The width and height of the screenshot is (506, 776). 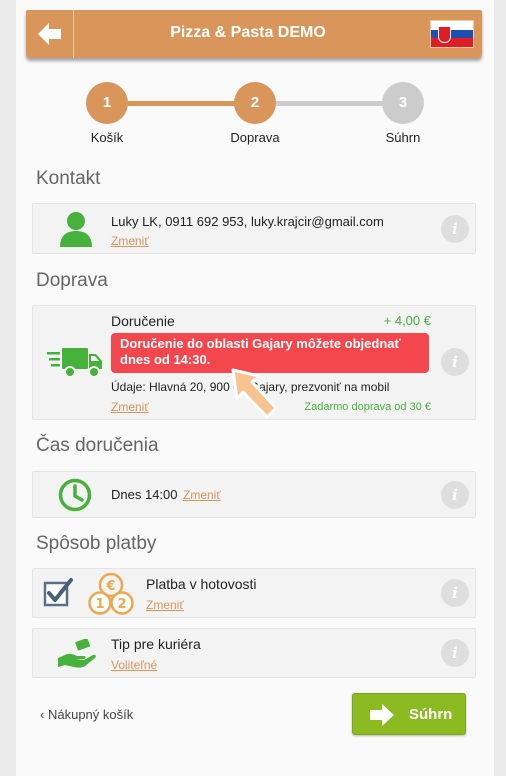 What do you see at coordinates (165, 605) in the screenshot?
I see `payment-change-link: Zmeniť` at bounding box center [165, 605].